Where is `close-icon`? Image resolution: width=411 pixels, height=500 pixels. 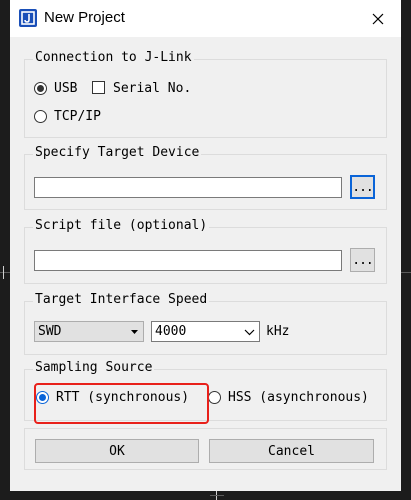 close-icon is located at coordinates (378, 18).